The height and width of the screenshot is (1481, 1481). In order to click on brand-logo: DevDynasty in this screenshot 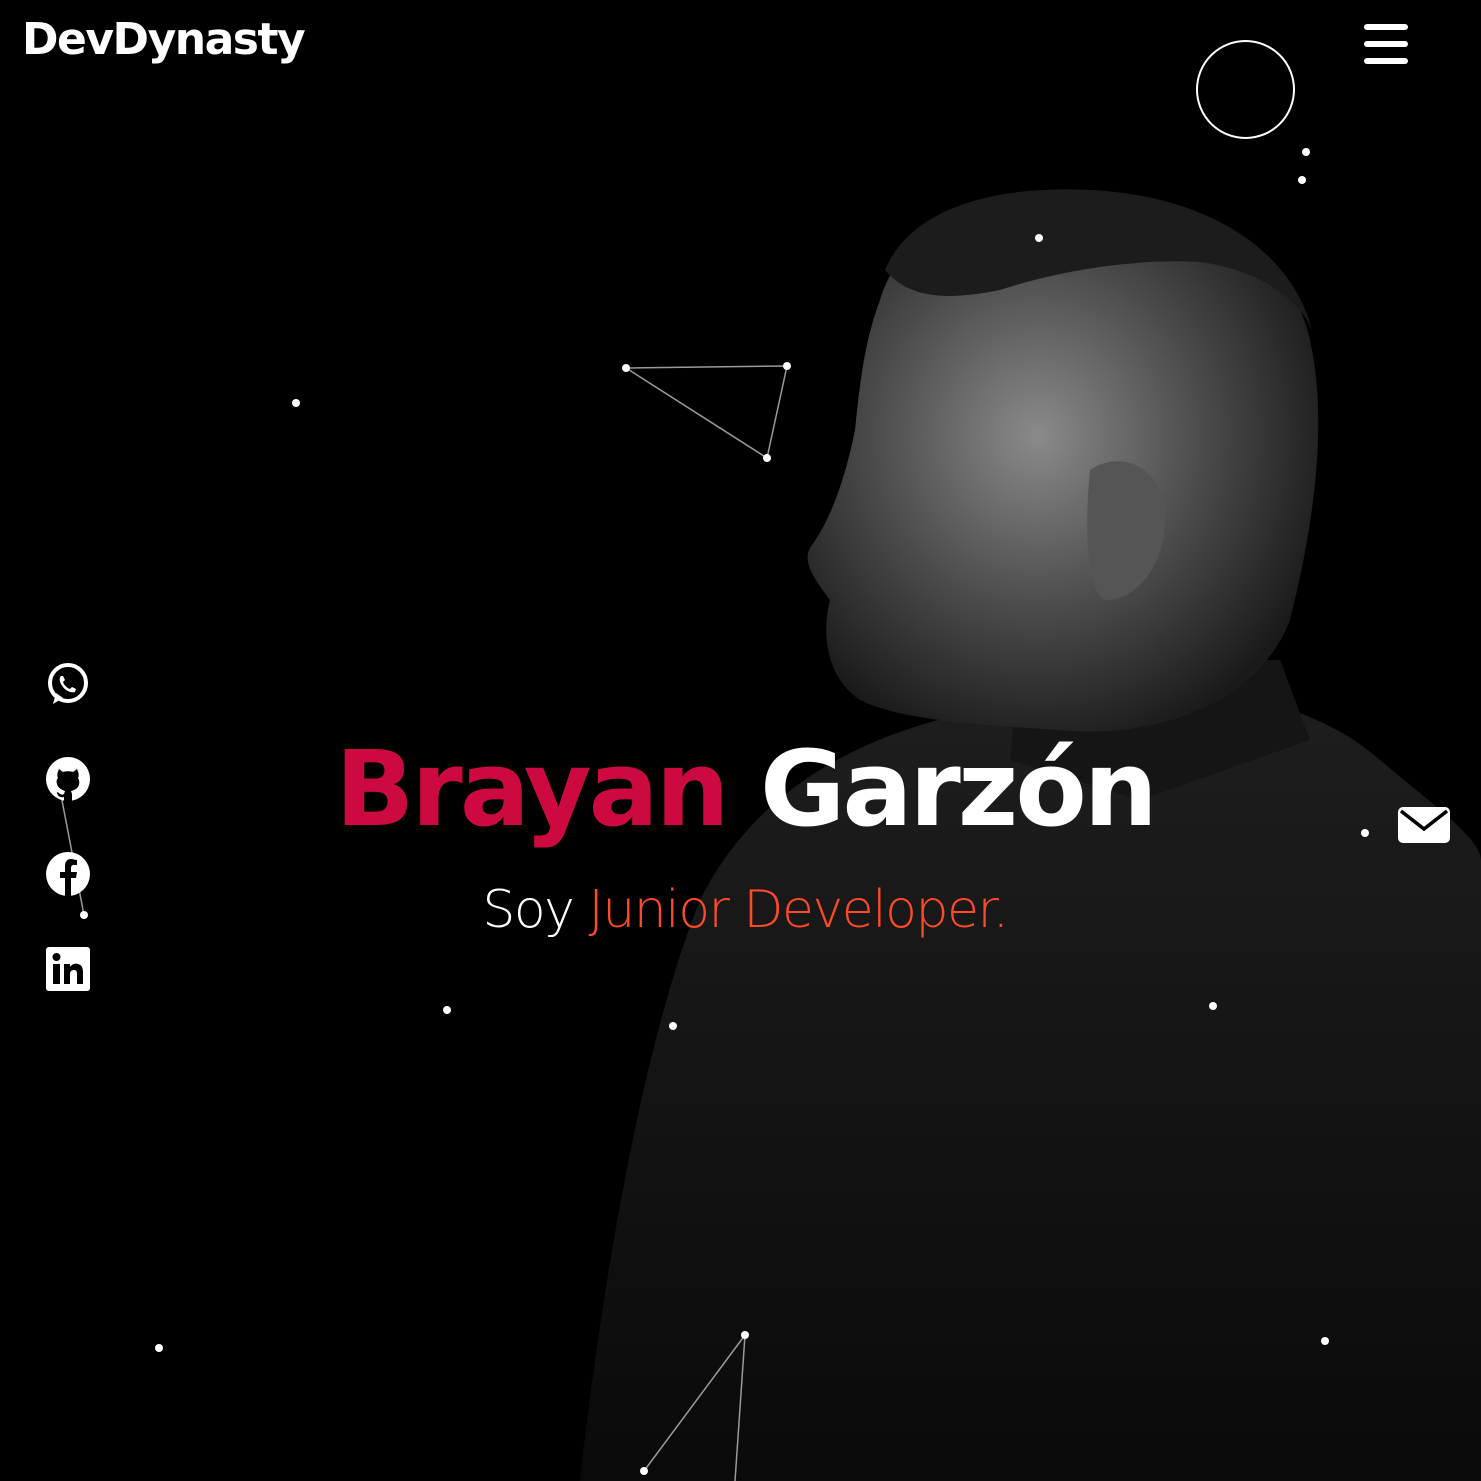, I will do `click(164, 39)`.